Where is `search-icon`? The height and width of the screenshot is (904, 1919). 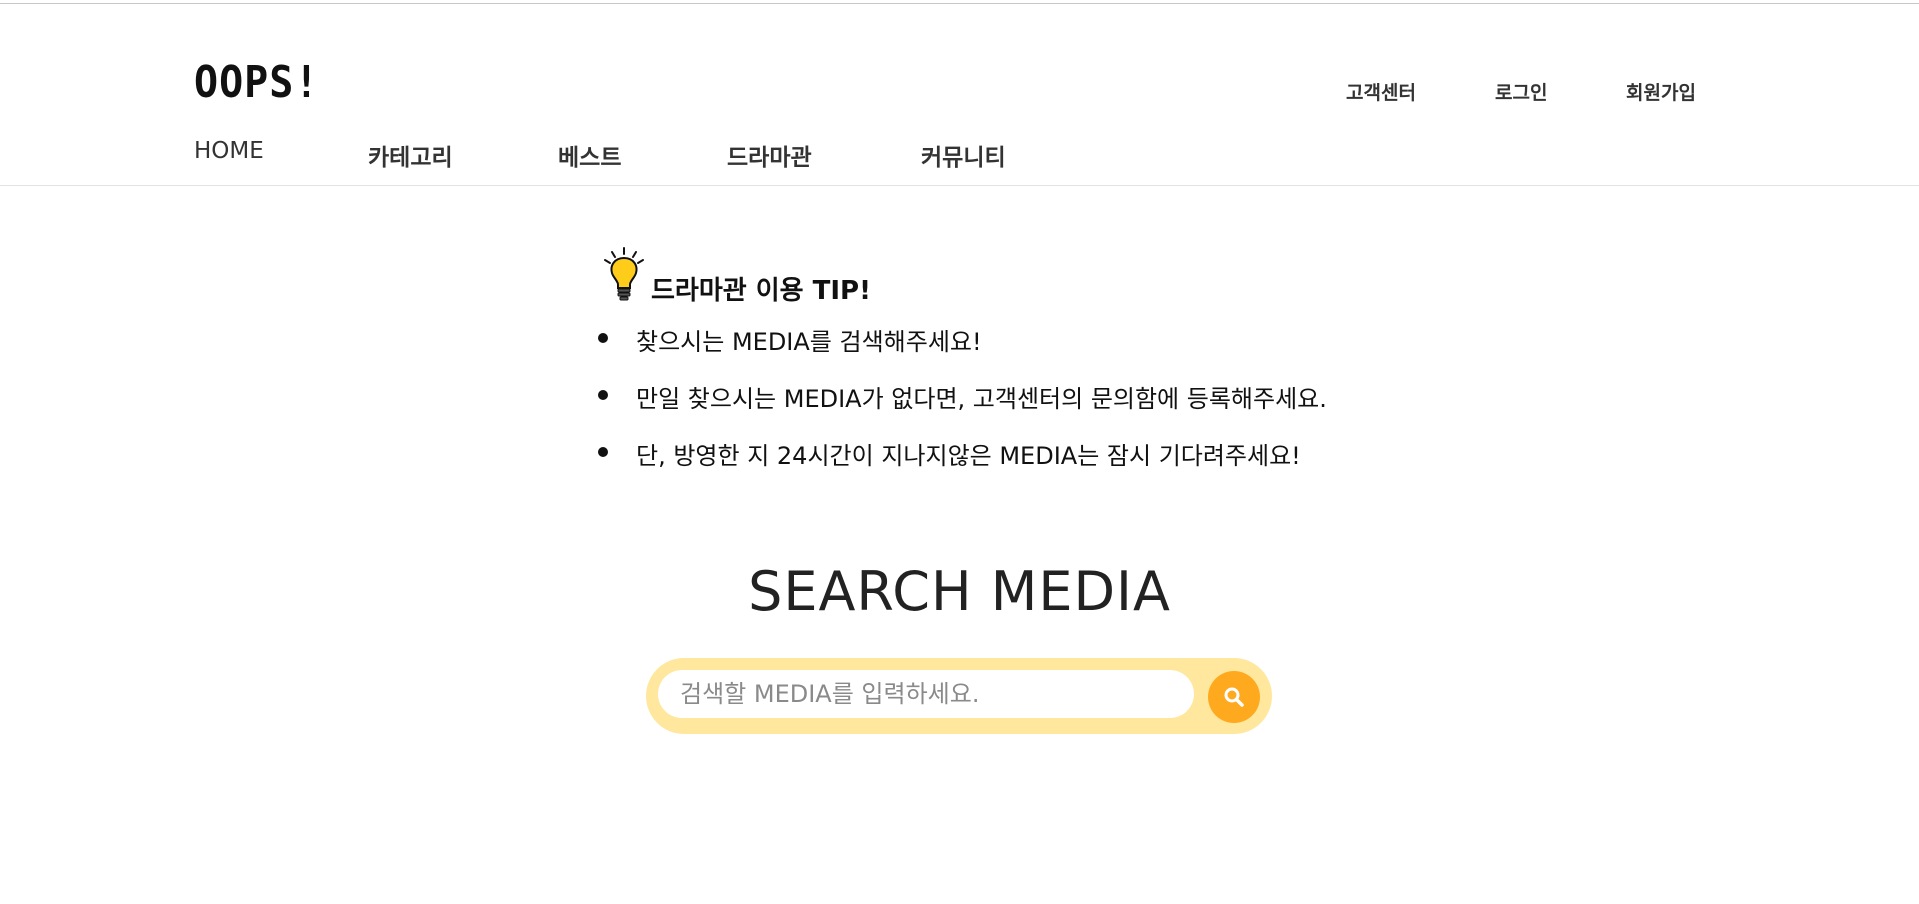
search-icon is located at coordinates (1234, 697).